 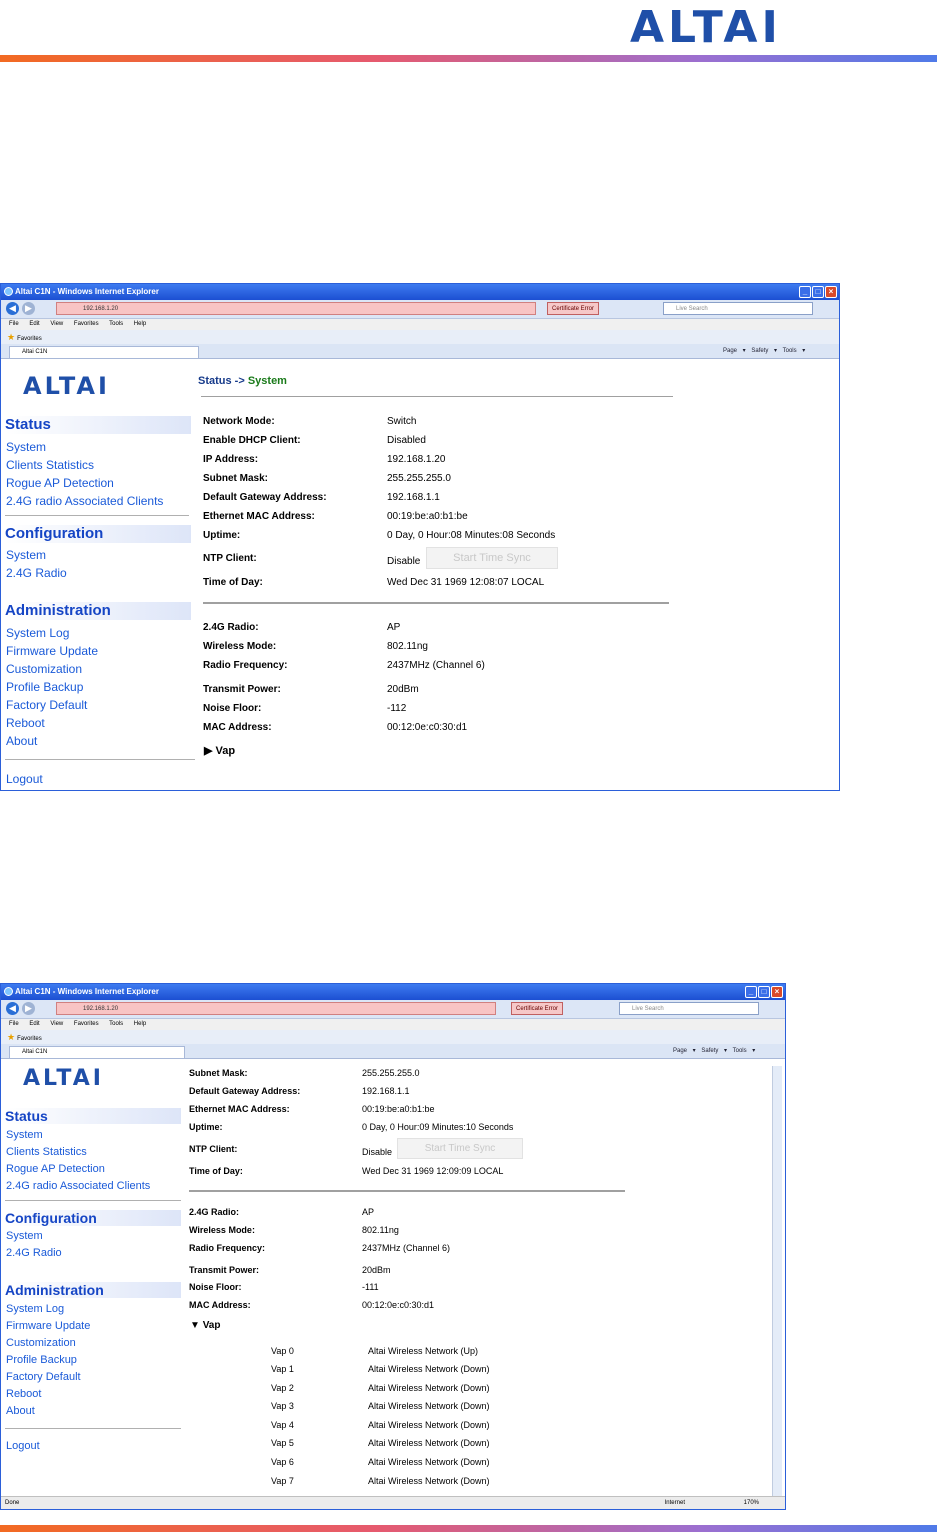 What do you see at coordinates (220, 1305) in the screenshot?
I see `mac-address-label: MAC Address:` at bounding box center [220, 1305].